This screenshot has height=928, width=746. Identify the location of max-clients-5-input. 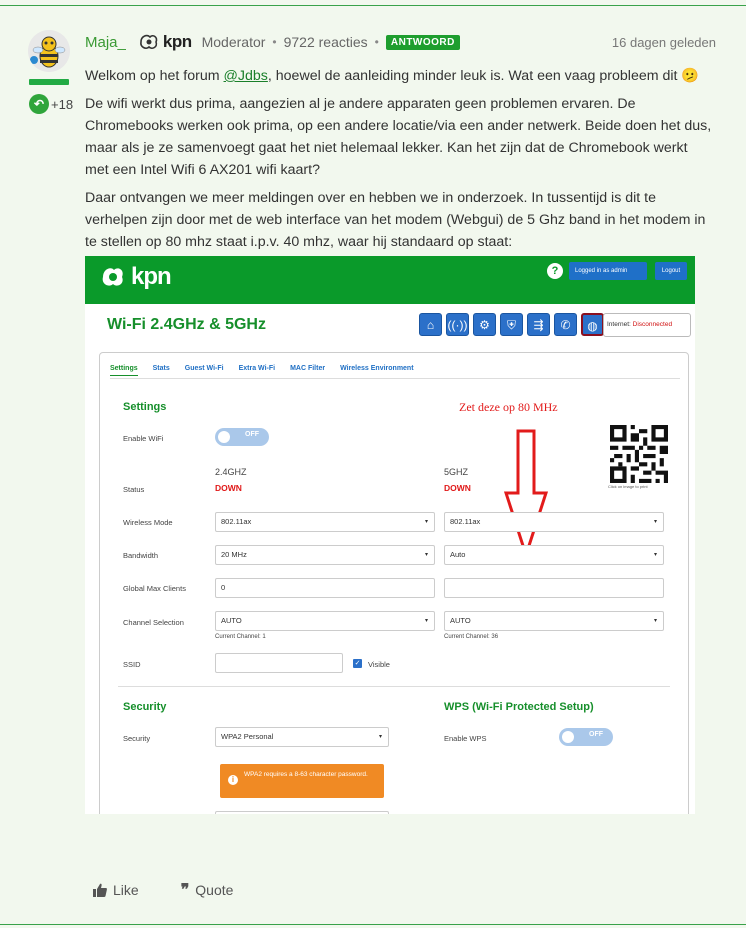
(554, 588).